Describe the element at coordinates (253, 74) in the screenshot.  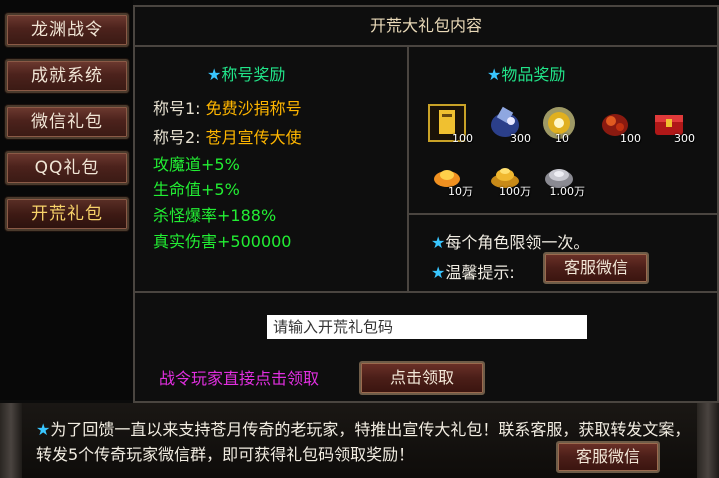
I see `title-reward-heading-text: 称号奖励` at that location.